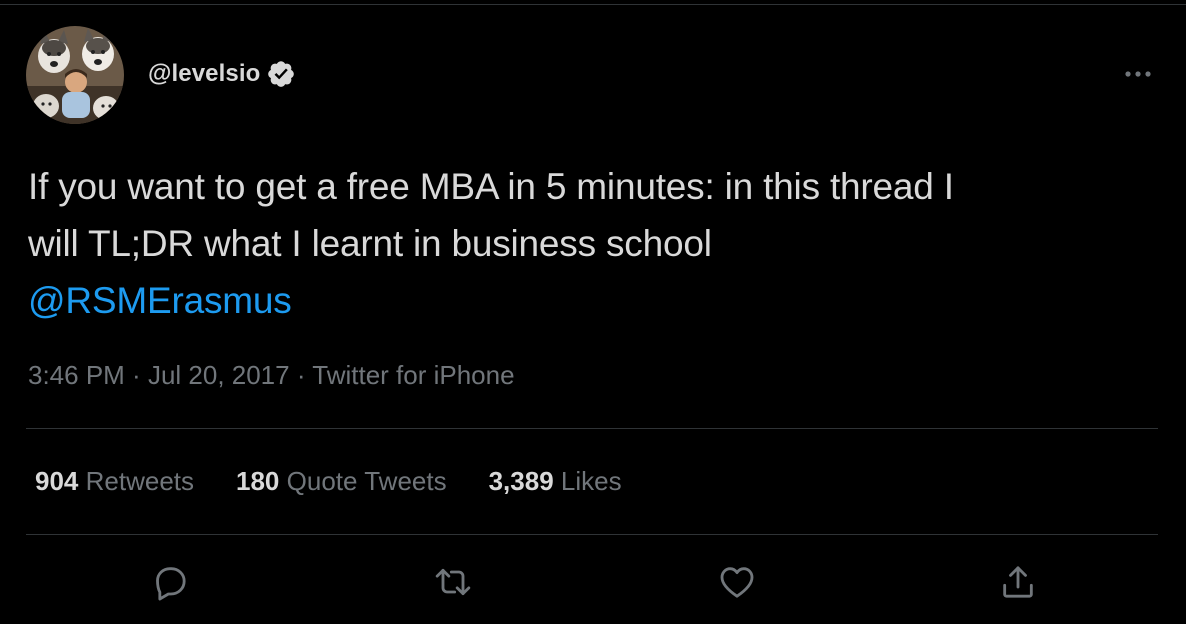 The height and width of the screenshot is (624, 1186). Describe the element at coordinates (76, 375) in the screenshot. I see `tweet-time: 3:46 PM` at that location.